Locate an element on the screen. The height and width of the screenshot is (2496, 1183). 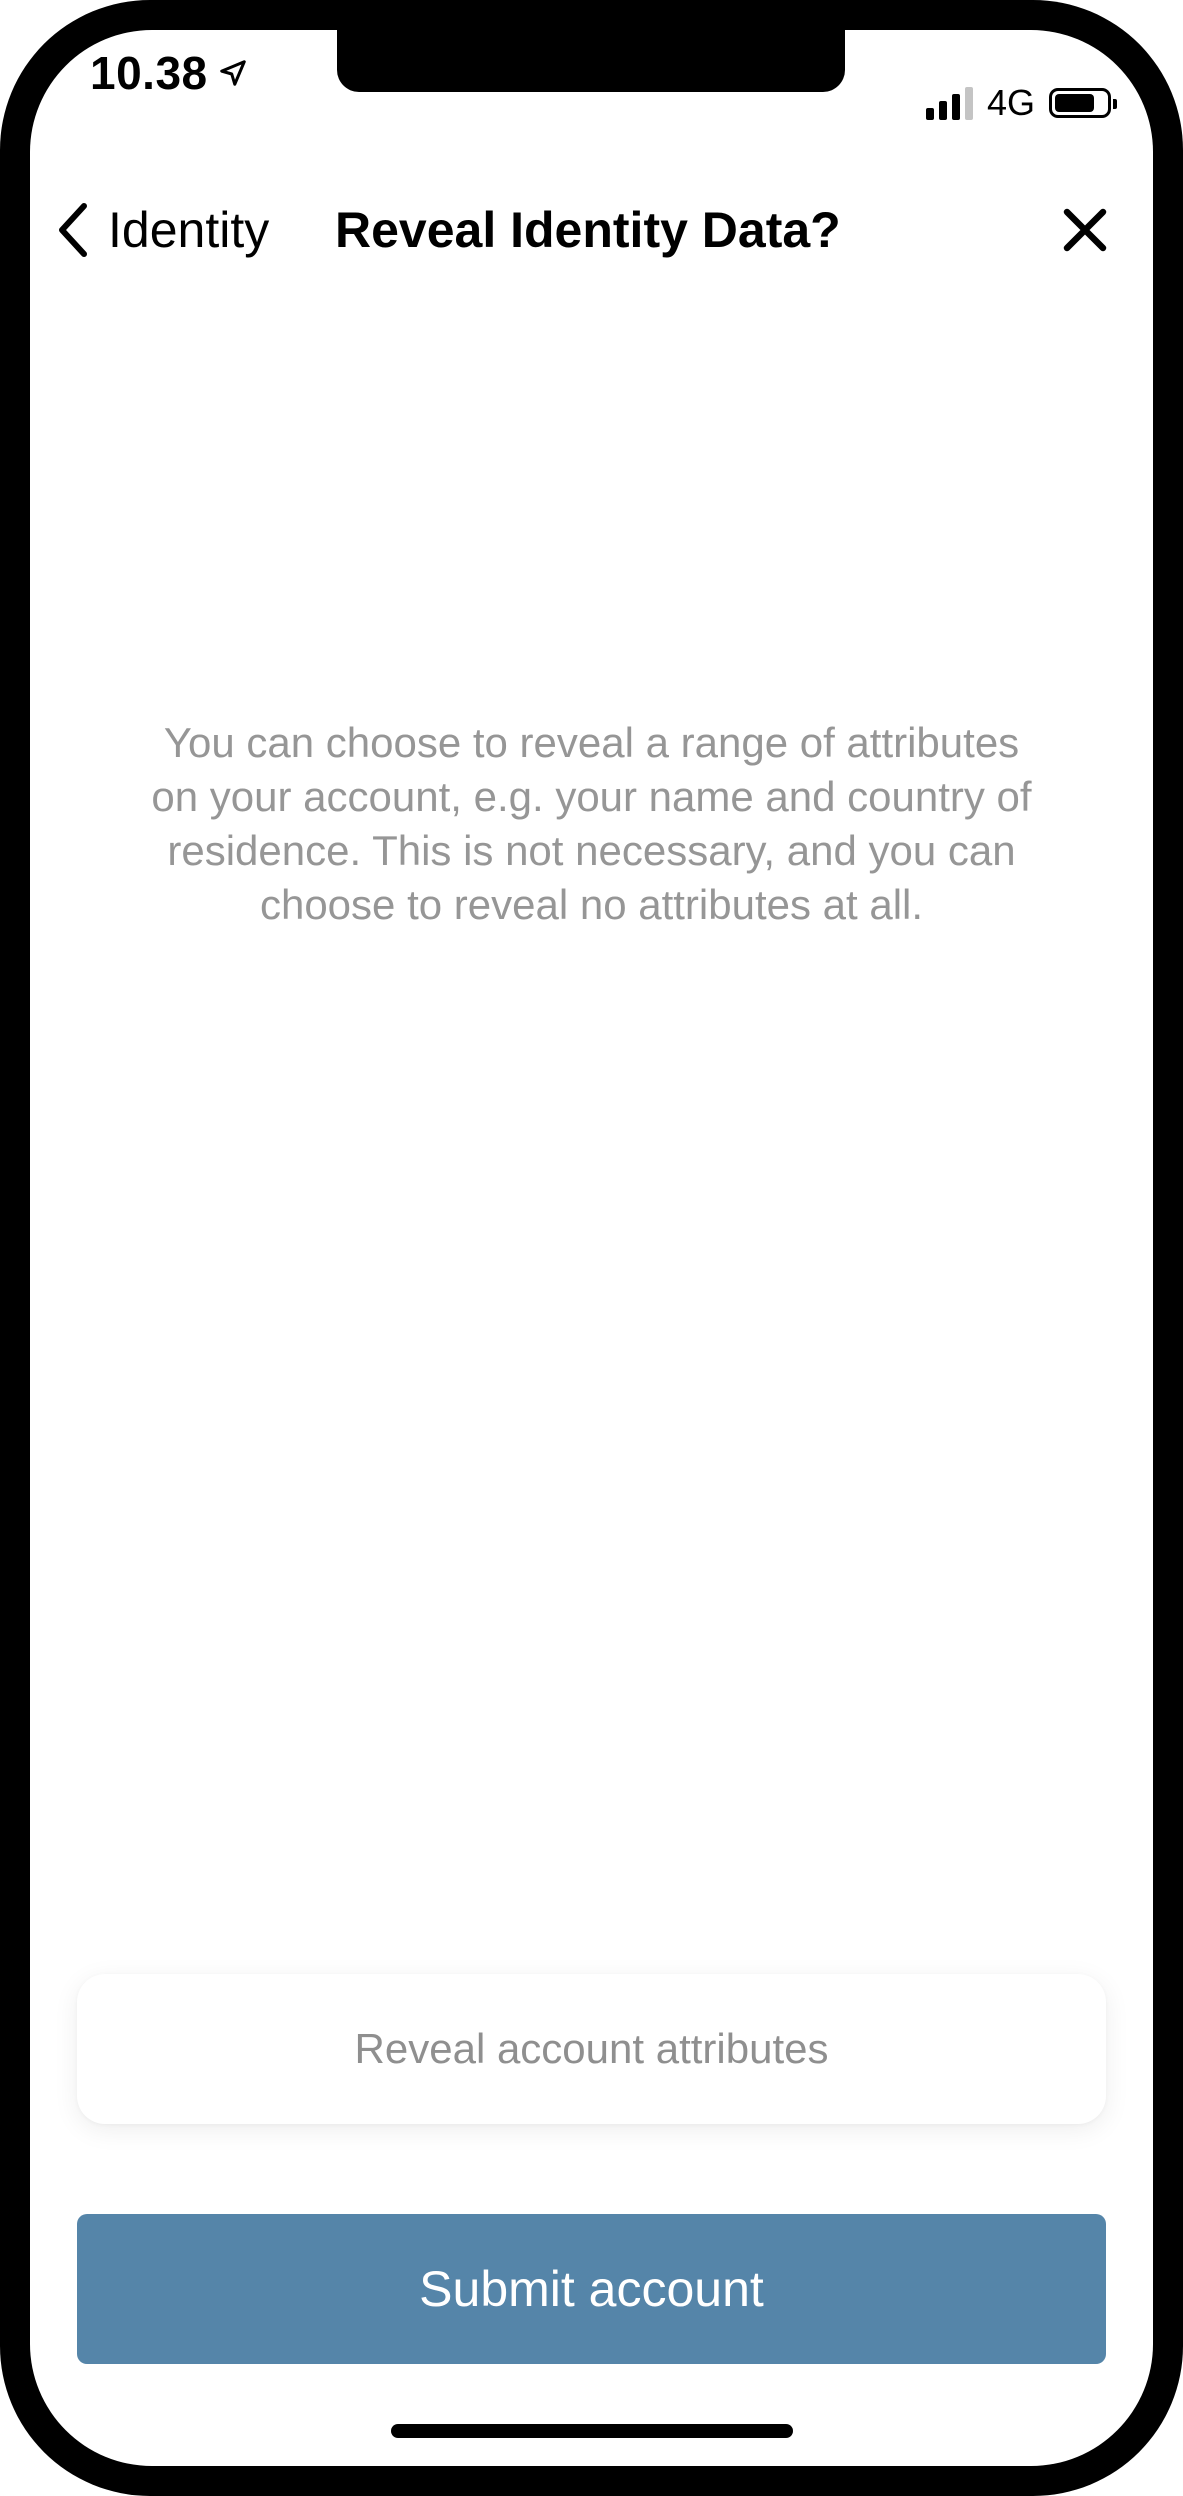
device-notch is located at coordinates (591, 61).